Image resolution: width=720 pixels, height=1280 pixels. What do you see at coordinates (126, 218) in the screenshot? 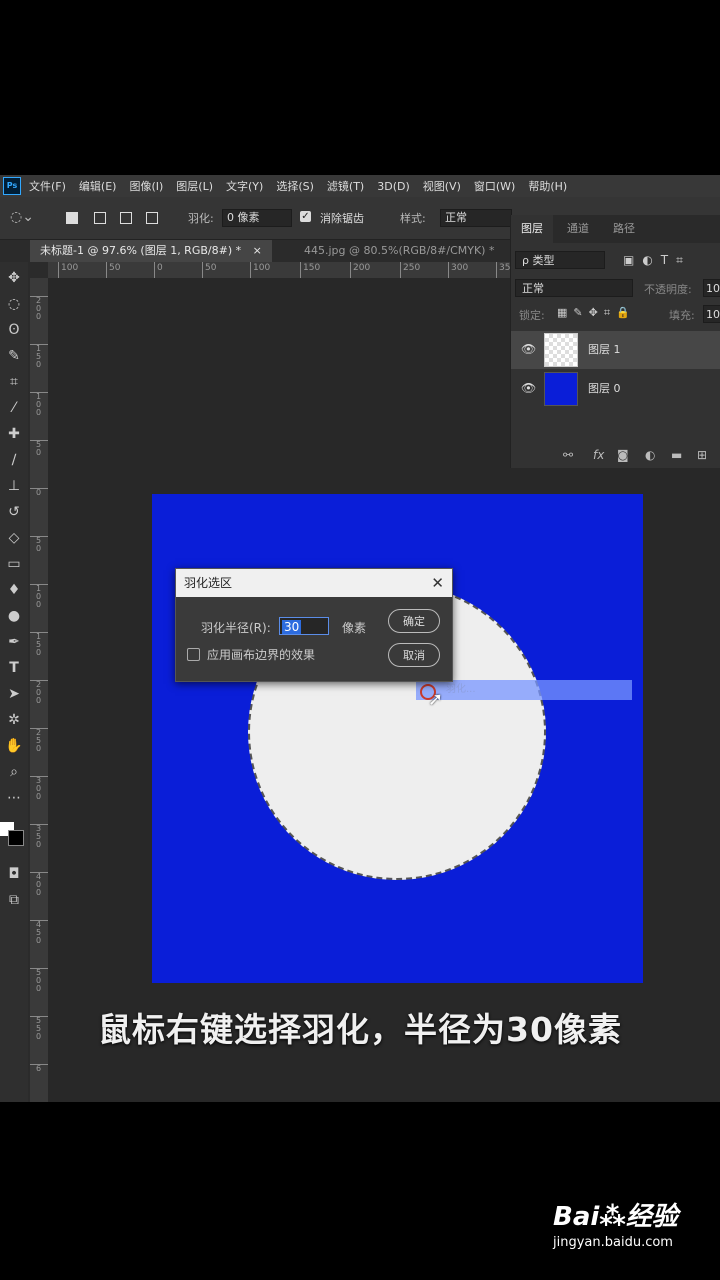
I see `subtract-selection-icon` at bounding box center [126, 218].